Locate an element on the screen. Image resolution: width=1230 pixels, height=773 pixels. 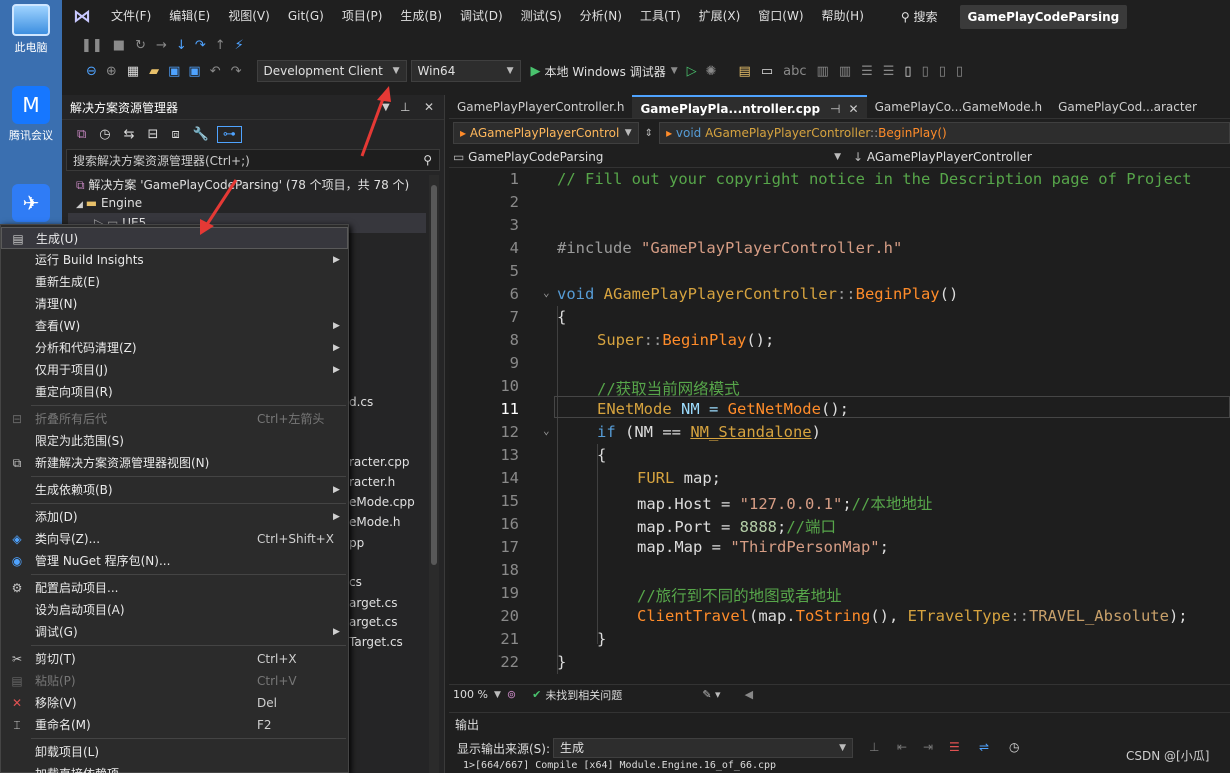
line-number: 7 is located at coordinates (514, 317).